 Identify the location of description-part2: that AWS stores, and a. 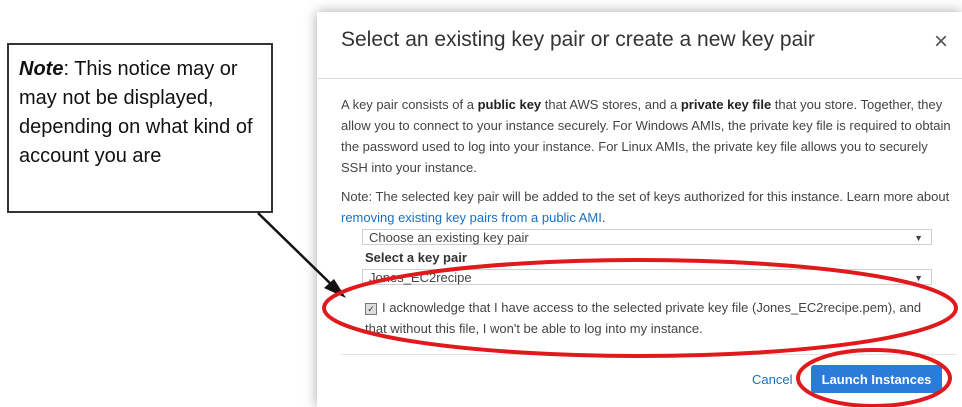
(611, 104).